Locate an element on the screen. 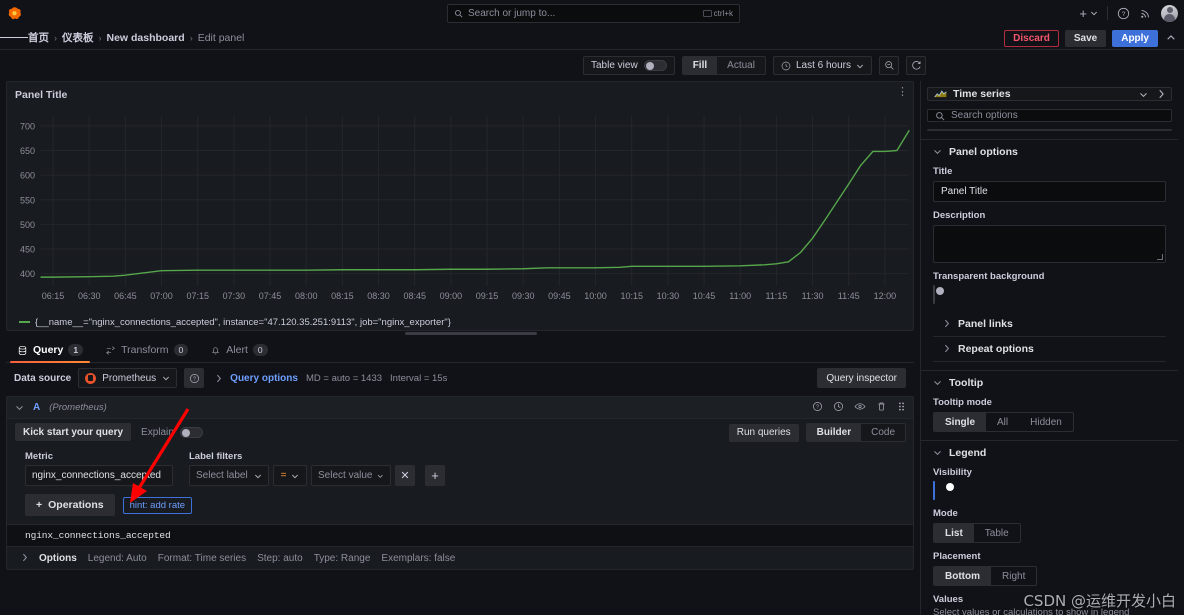 The width and height of the screenshot is (1184, 615). rss-icon is located at coordinates (1145, 13).